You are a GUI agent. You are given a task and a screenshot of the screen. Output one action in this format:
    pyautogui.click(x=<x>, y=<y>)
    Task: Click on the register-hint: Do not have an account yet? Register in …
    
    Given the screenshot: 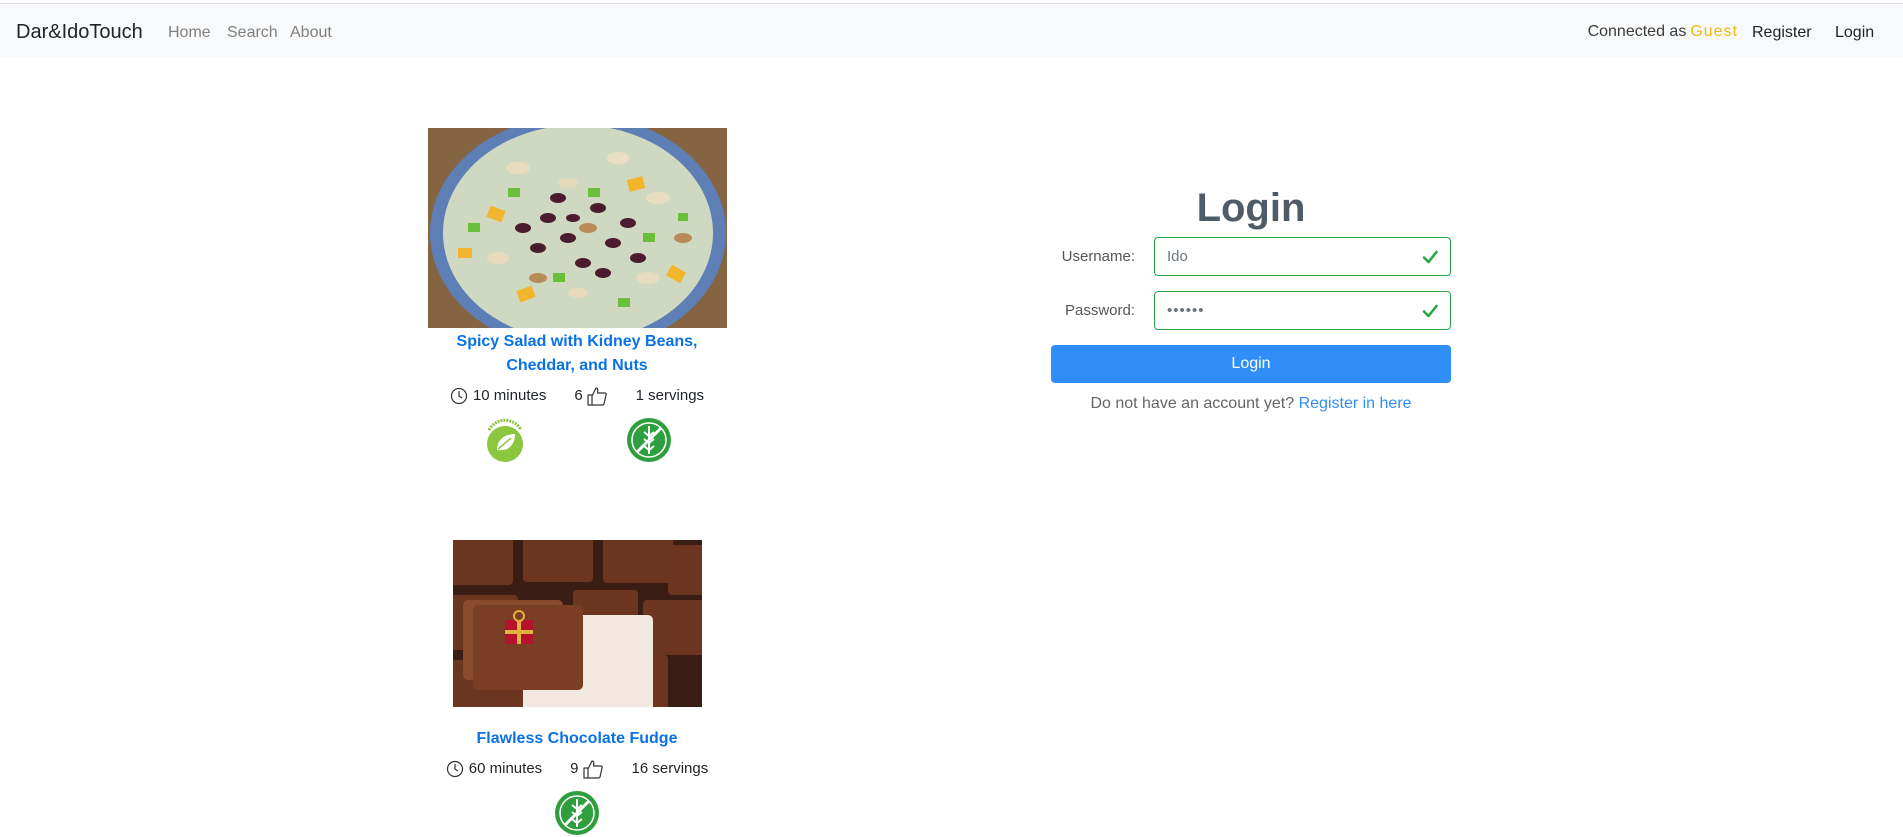 What is the action you would take?
    pyautogui.click(x=1251, y=404)
    